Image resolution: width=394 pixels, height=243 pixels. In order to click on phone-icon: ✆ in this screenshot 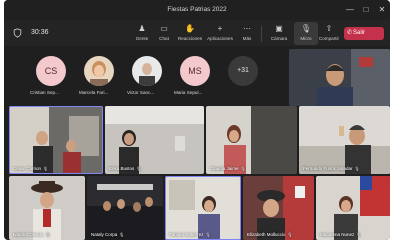, I will do `click(350, 33)`.